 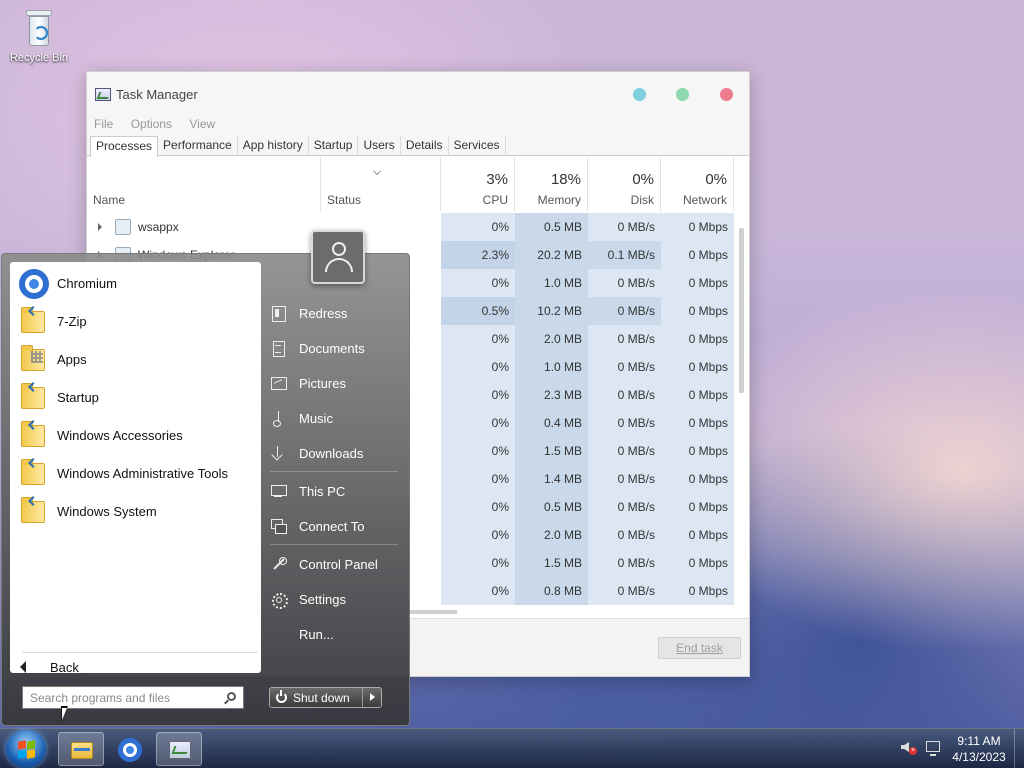 I want to click on shutdown-button: Shut down, so click(x=316, y=697).